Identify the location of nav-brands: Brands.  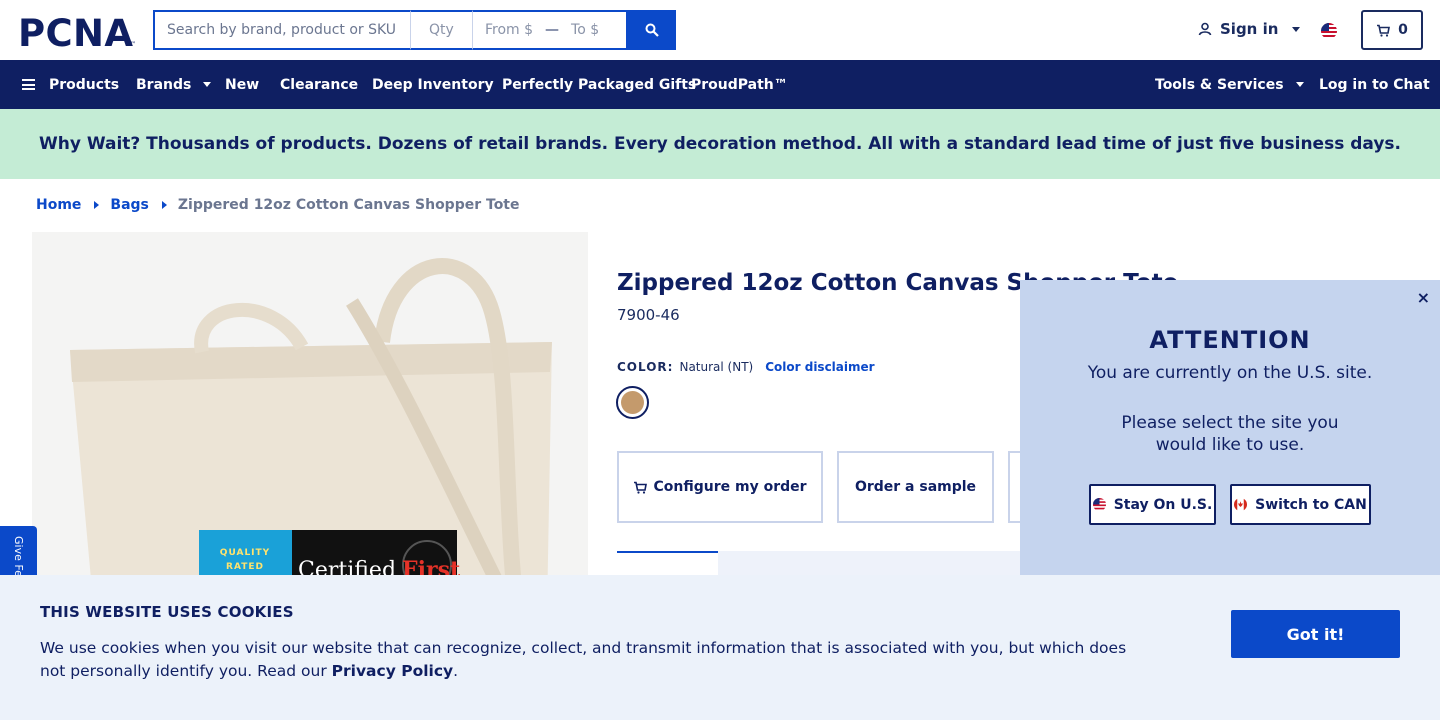
(174, 84).